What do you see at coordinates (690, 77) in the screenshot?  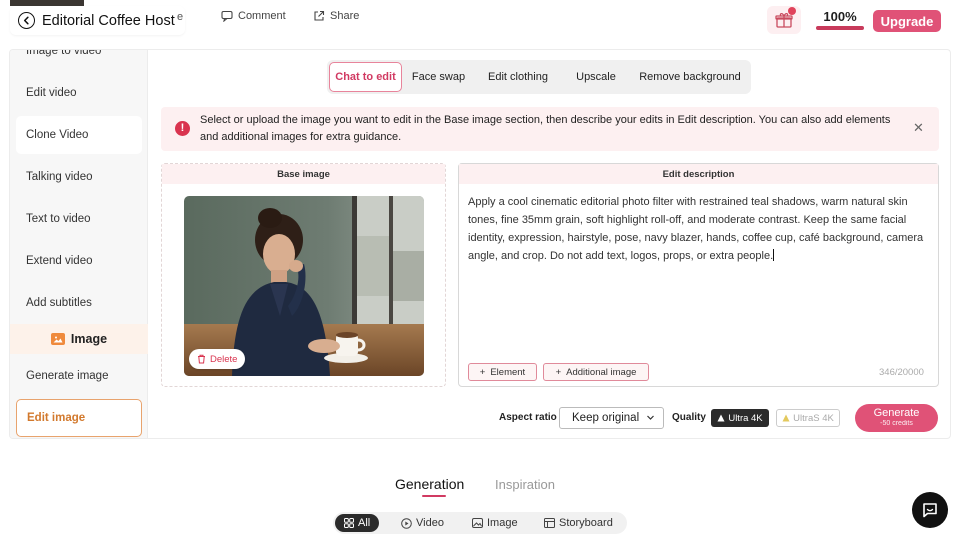 I see `tab-remove-background: Remove background` at bounding box center [690, 77].